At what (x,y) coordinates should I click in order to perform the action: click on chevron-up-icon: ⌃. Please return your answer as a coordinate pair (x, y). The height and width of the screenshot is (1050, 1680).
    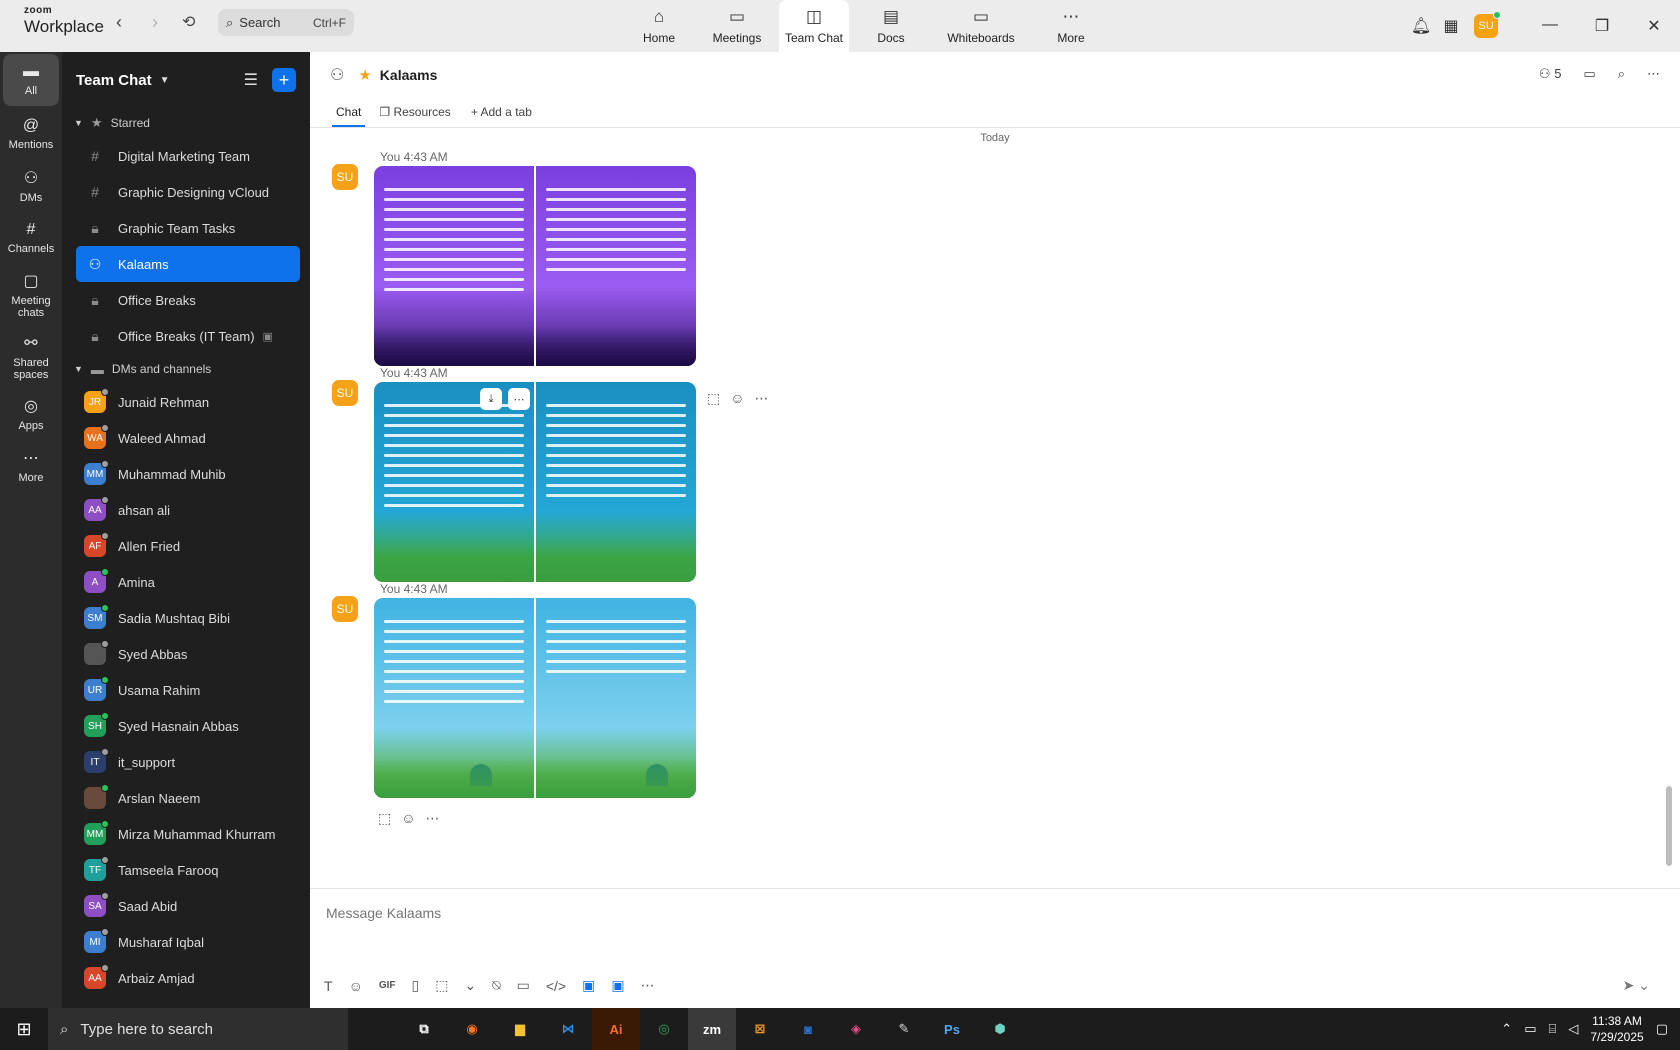
    Looking at the image, I should click on (1506, 1029).